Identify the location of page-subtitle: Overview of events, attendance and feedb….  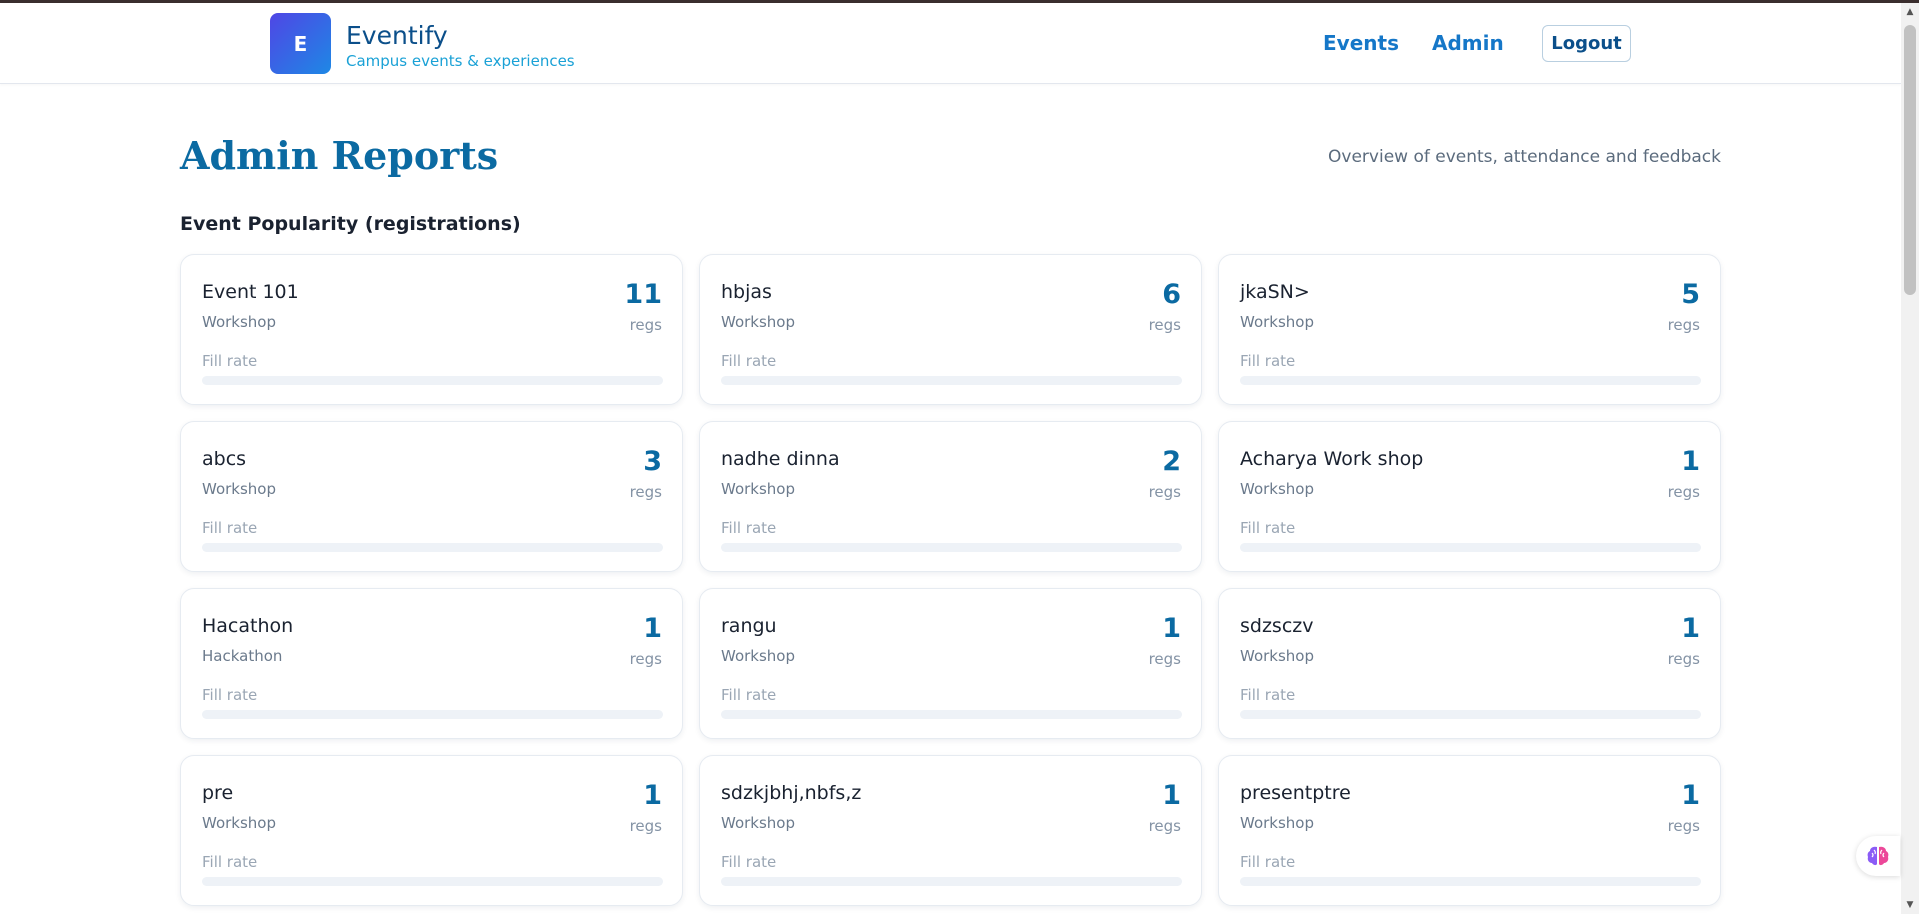
(1524, 157).